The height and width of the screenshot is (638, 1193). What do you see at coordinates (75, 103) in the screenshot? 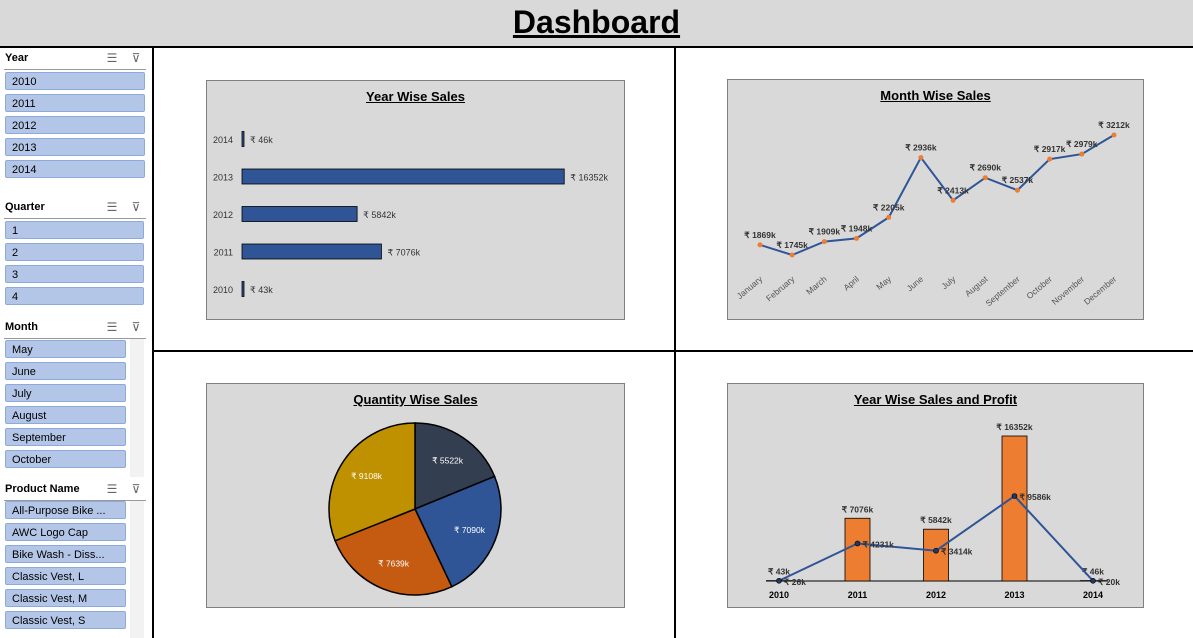
I see `slicer-item-2011: 2011` at bounding box center [75, 103].